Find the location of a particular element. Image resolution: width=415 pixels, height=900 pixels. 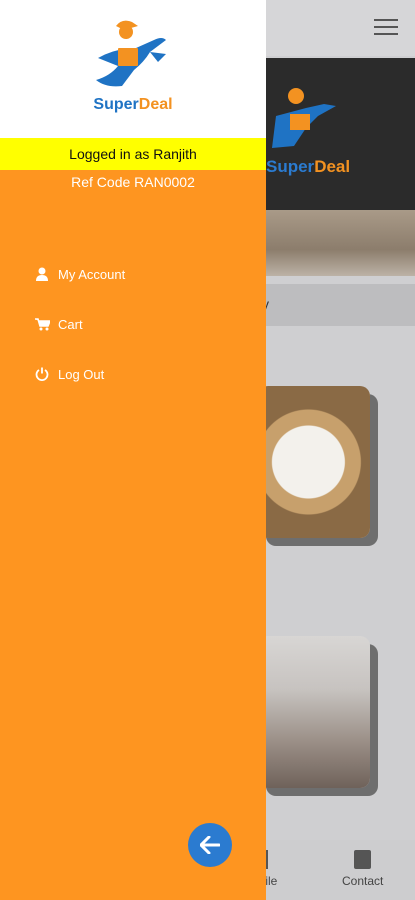

menu-item-log-out: Log Out is located at coordinates (69, 374).